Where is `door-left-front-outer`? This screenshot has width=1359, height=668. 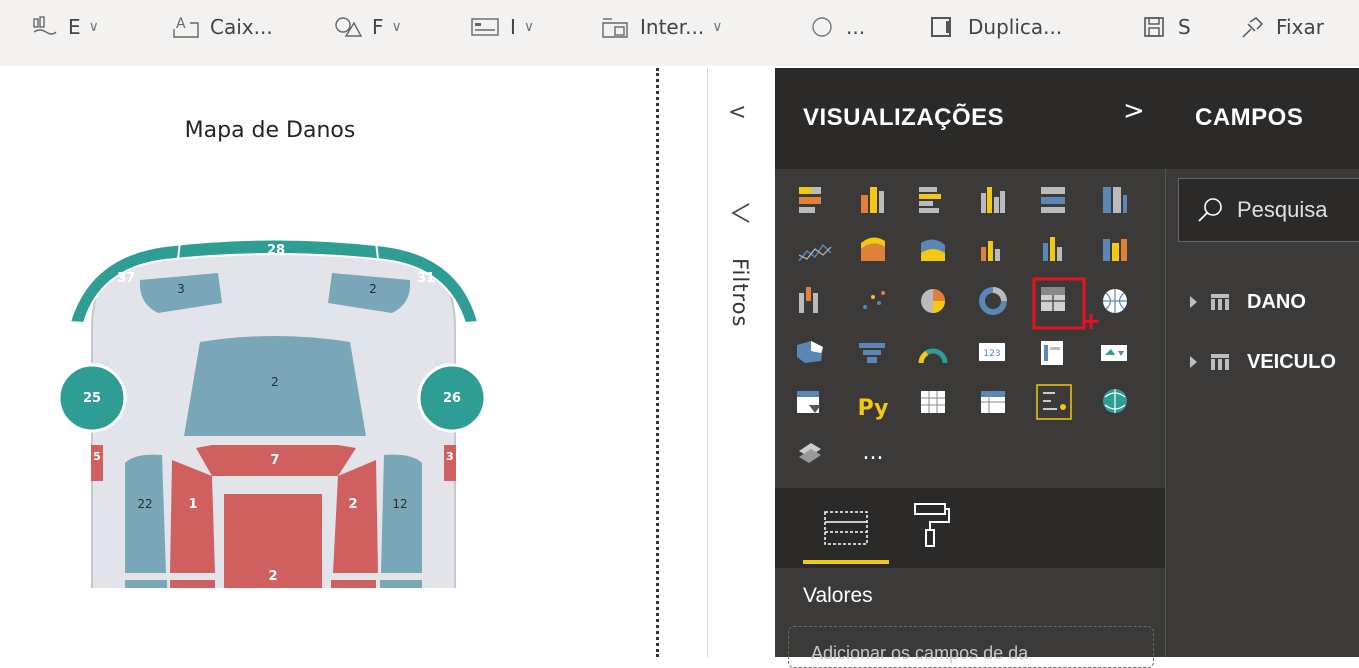
door-left-front-outer is located at coordinates (145, 513).